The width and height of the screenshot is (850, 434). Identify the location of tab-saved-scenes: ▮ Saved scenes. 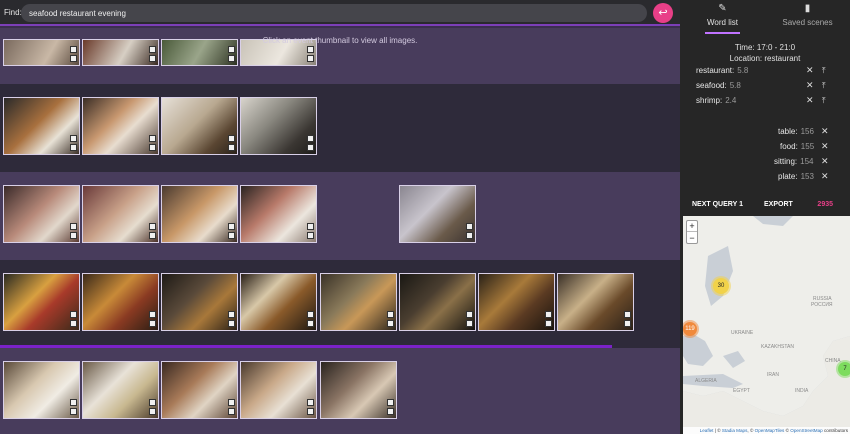
(807, 17).